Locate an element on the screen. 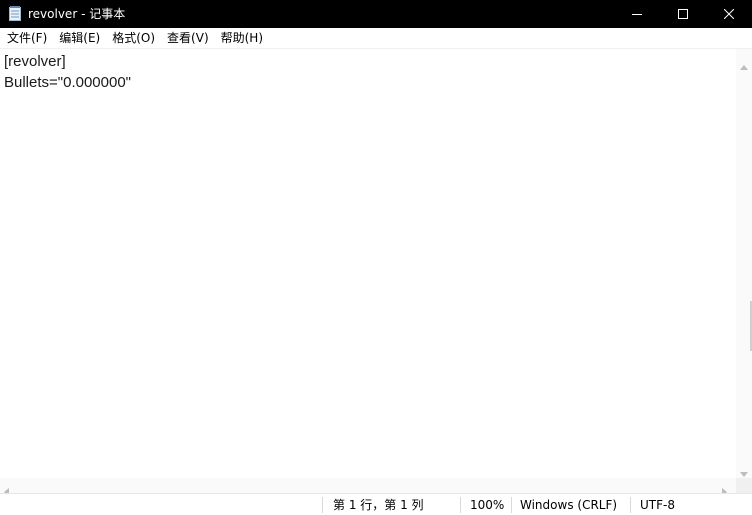  maximize-icon is located at coordinates (683, 14).